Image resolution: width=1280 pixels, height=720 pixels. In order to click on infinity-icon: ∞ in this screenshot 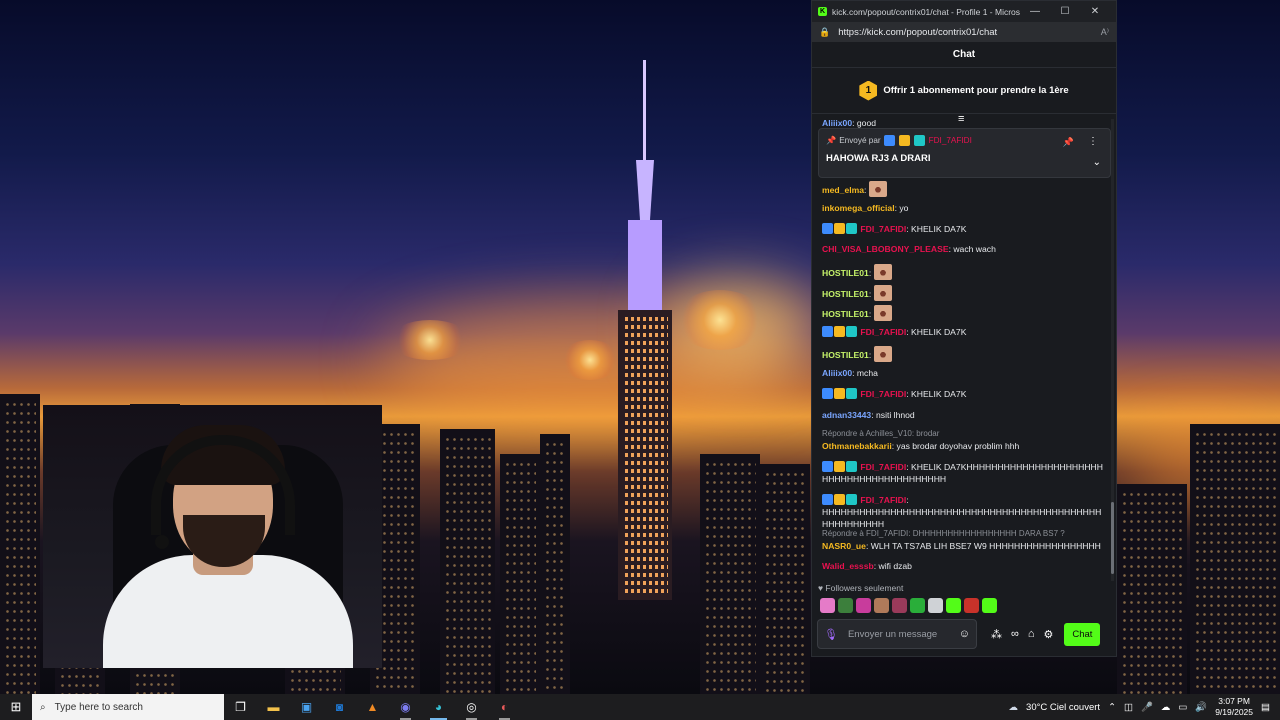, I will do `click(1015, 634)`.